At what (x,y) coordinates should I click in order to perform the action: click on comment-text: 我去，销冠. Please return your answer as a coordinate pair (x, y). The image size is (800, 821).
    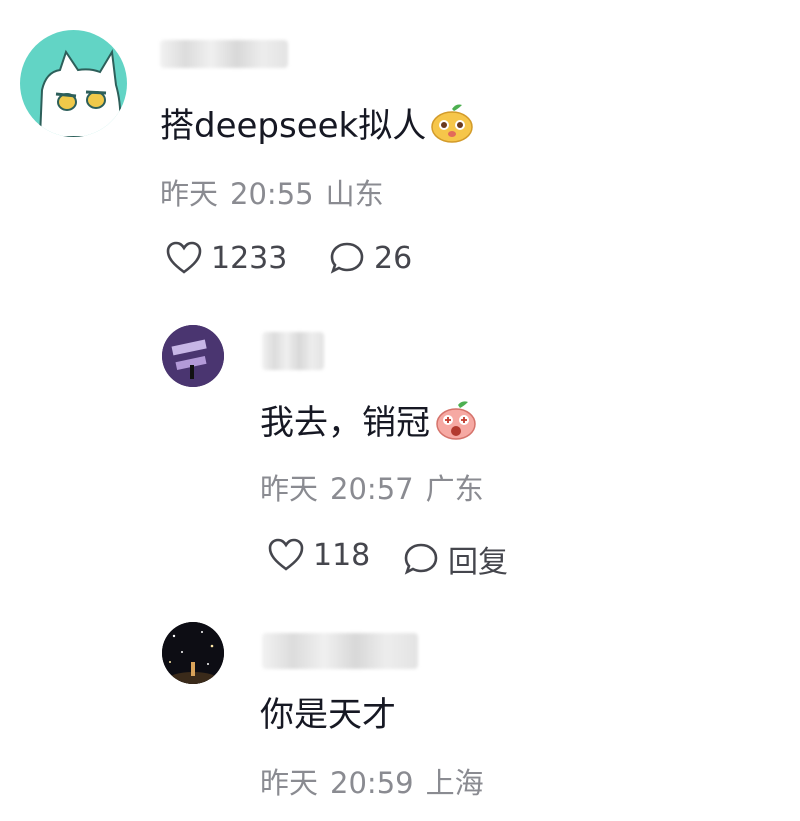
    Looking at the image, I should click on (369, 424).